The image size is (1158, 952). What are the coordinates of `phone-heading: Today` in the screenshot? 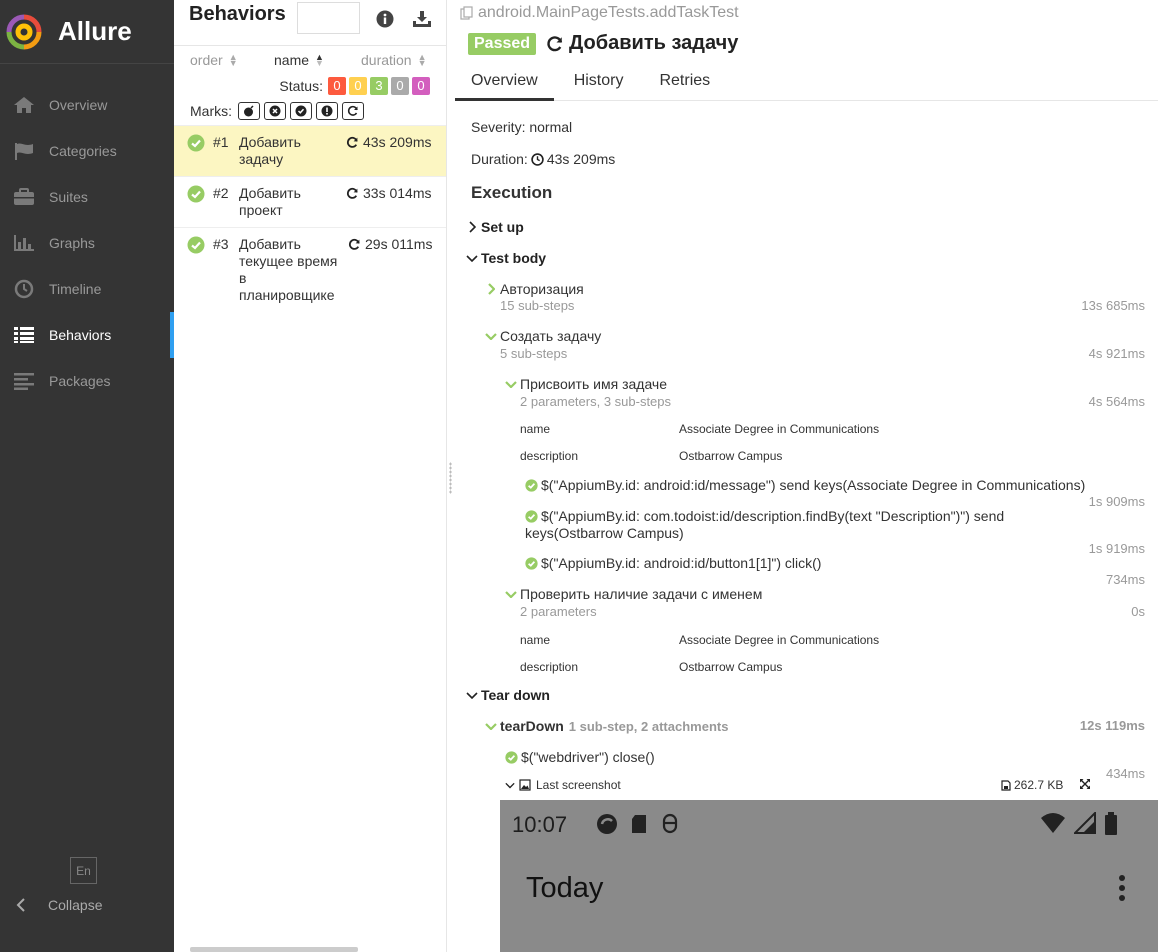 It's located at (565, 888).